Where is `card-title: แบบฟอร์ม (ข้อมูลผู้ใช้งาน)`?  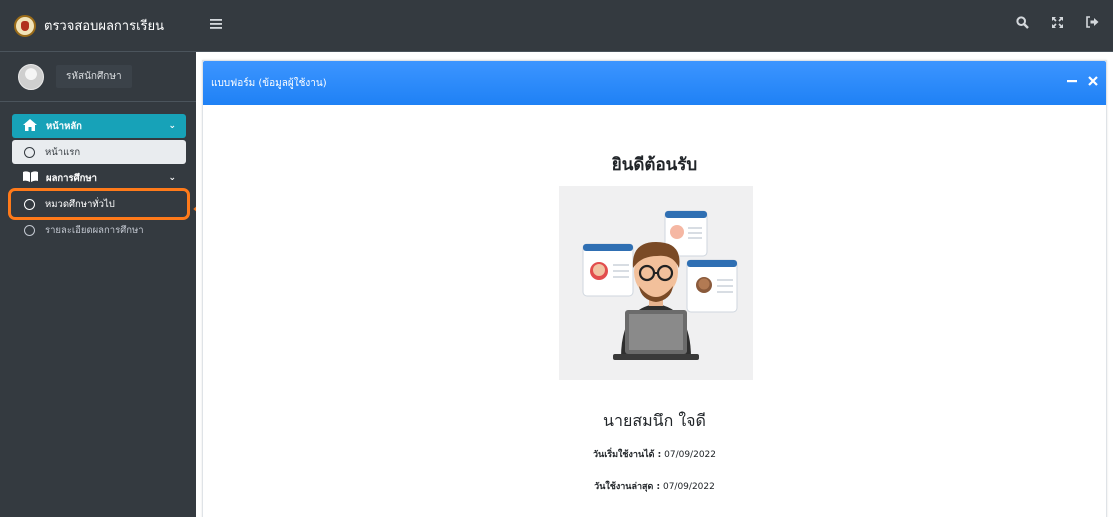
card-title: แบบฟอร์ม (ข้อมูลผู้ใช้งาน) is located at coordinates (269, 83).